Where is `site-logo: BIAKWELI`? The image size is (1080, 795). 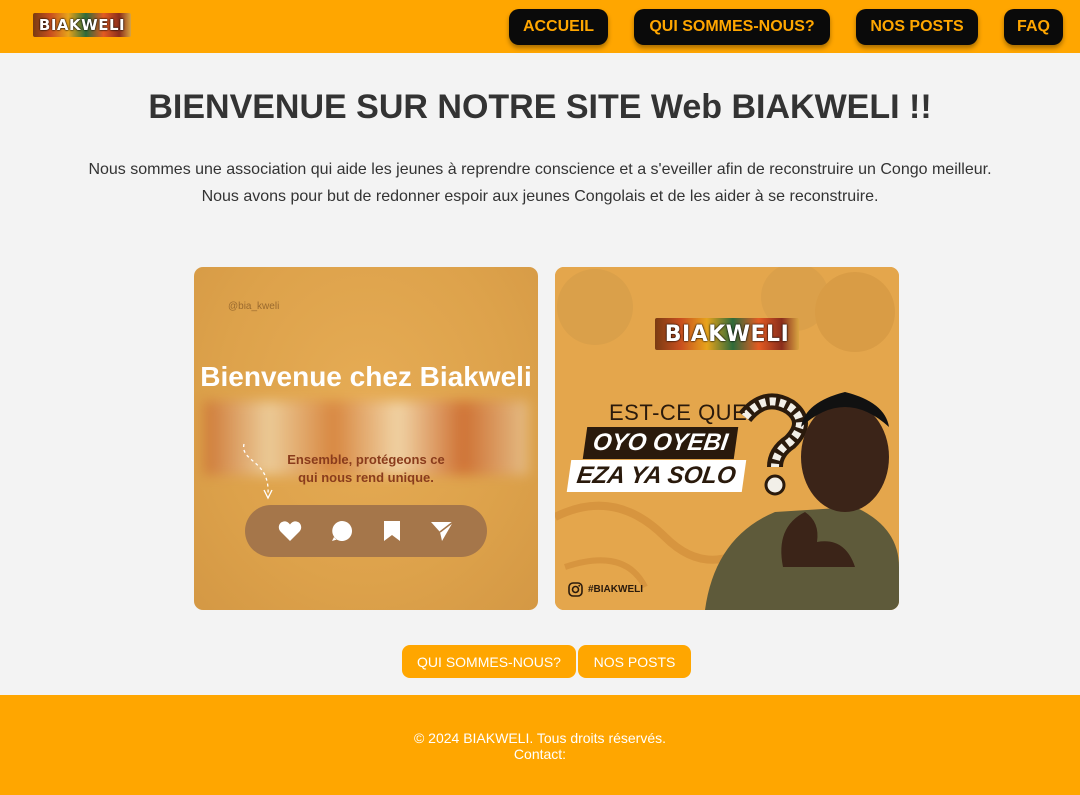
site-logo: BIAKWELI is located at coordinates (82, 25).